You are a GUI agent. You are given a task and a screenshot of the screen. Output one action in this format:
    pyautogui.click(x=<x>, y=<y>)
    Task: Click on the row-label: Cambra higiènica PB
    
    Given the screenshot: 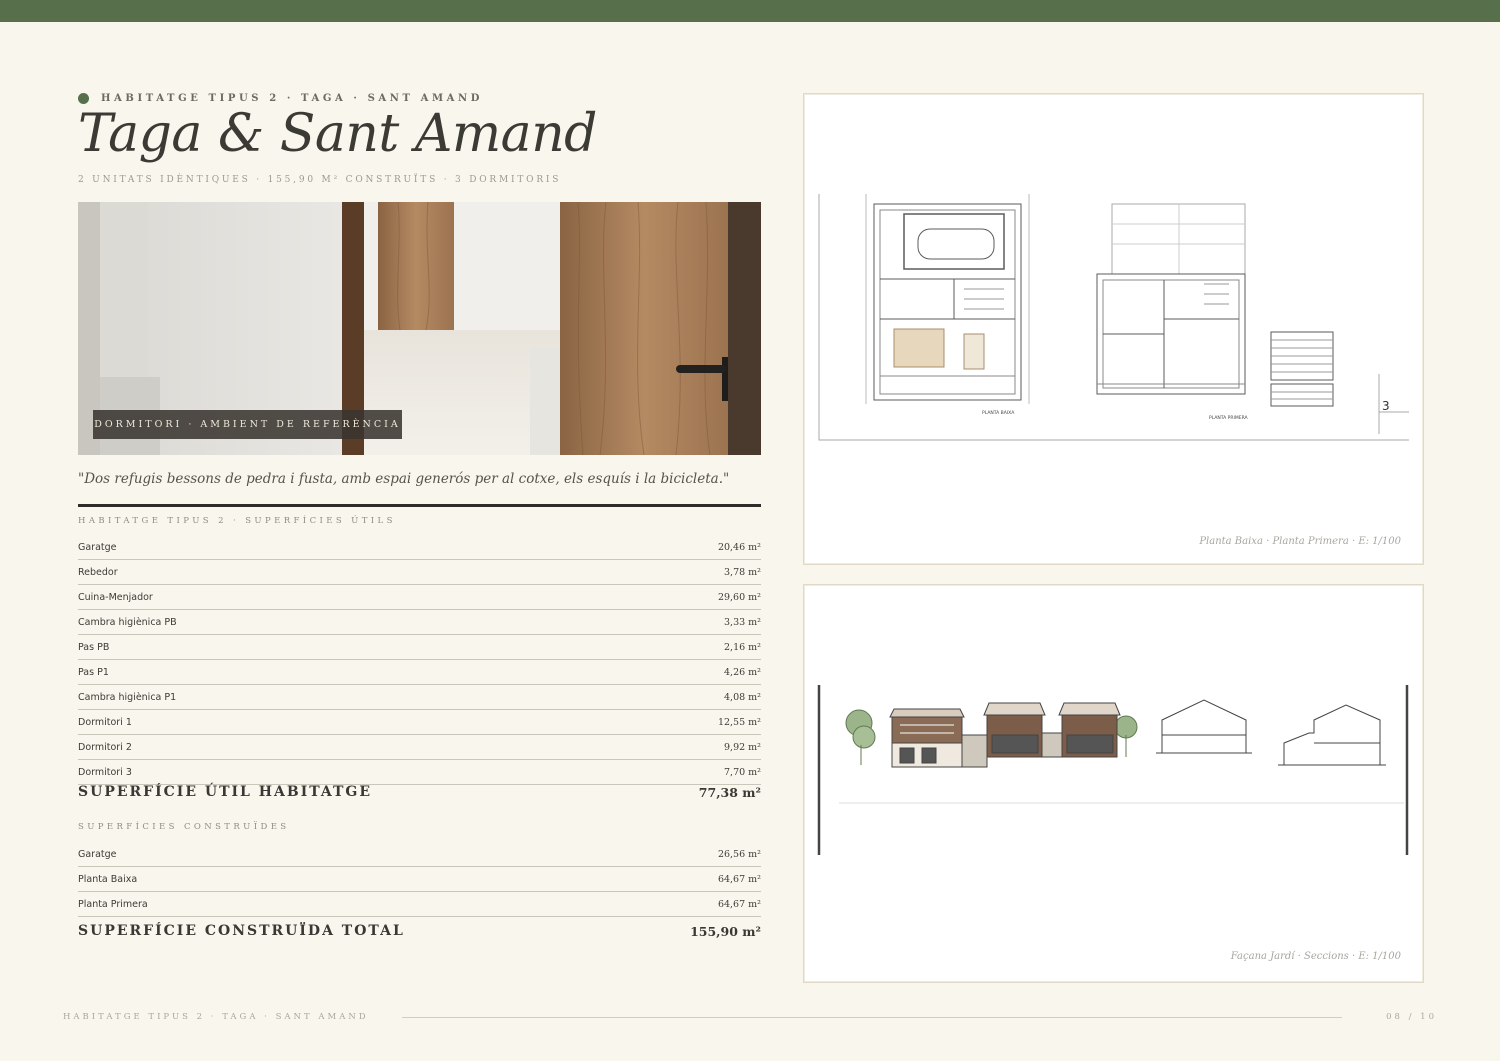 What is the action you would take?
    pyautogui.click(x=127, y=622)
    